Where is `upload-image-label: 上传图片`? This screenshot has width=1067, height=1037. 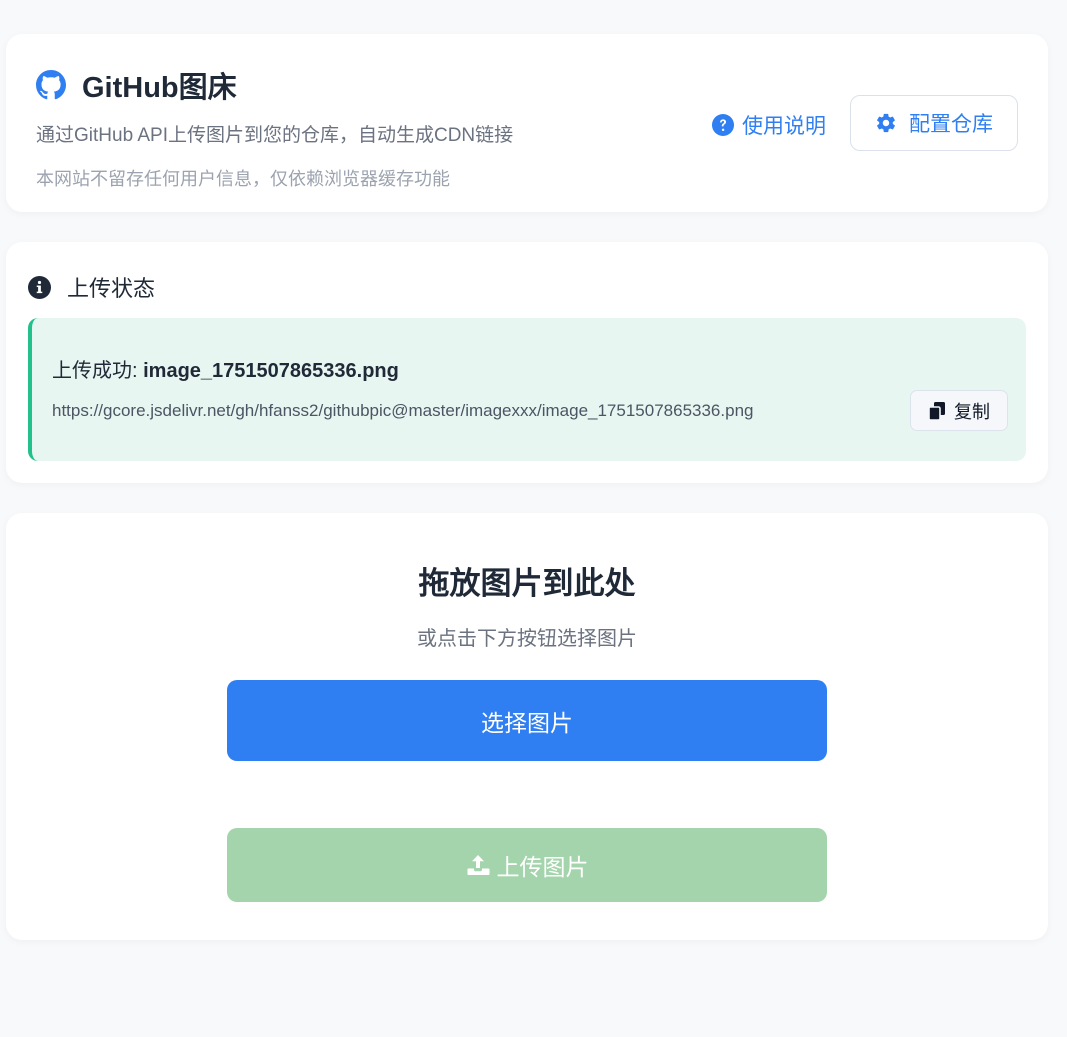 upload-image-label: 上传图片 is located at coordinates (542, 867).